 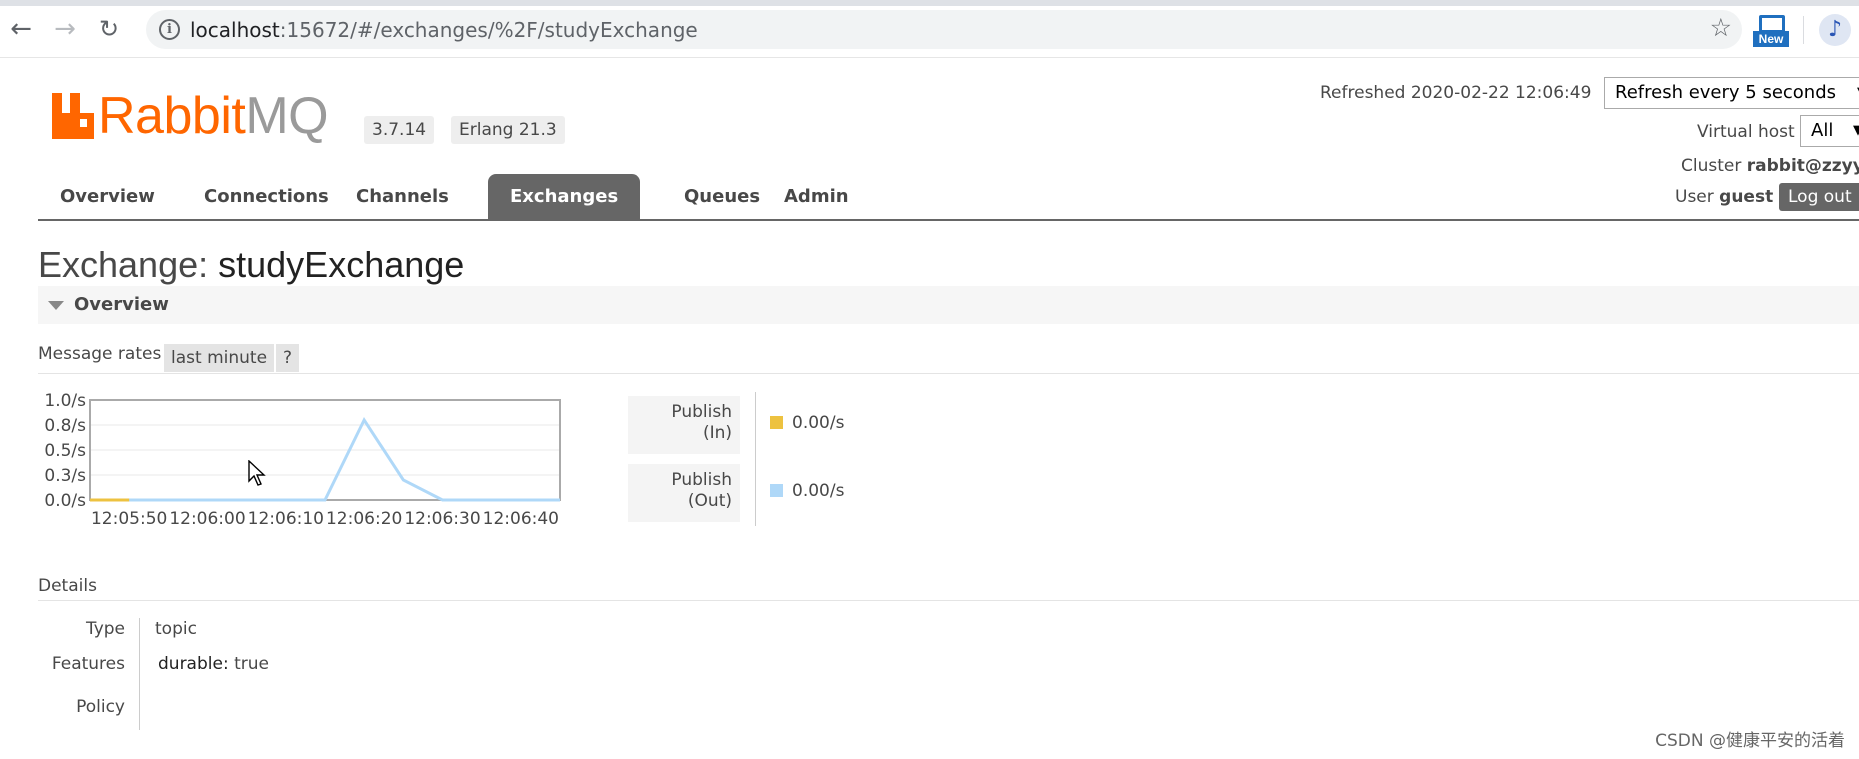 What do you see at coordinates (176, 629) in the screenshot?
I see `type-value: topic` at bounding box center [176, 629].